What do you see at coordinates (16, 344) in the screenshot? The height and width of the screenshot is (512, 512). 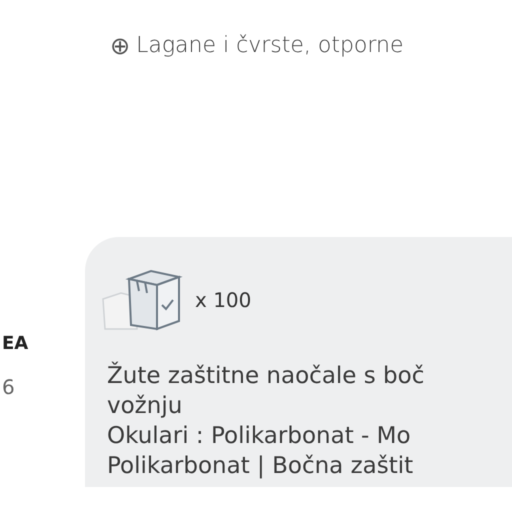 I see `column-title: EA` at bounding box center [16, 344].